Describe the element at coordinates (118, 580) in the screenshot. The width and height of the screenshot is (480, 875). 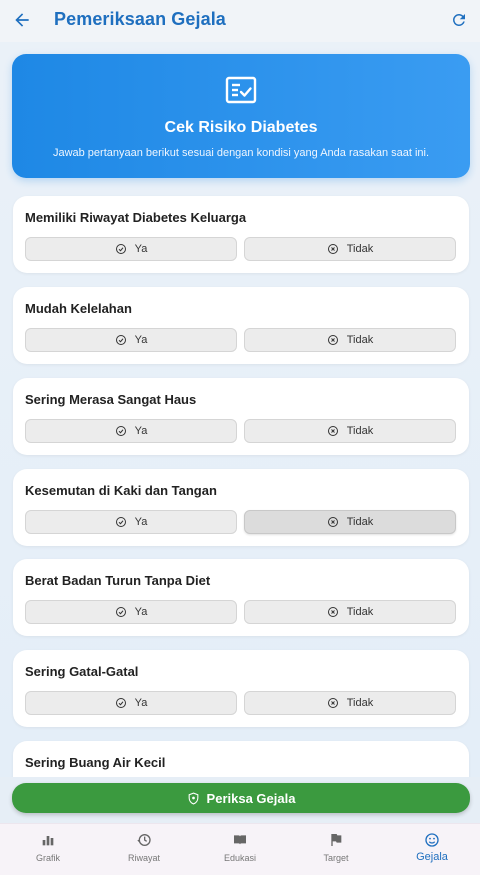
I see `question-label: Berat Badan Turun Tanpa Diet` at that location.